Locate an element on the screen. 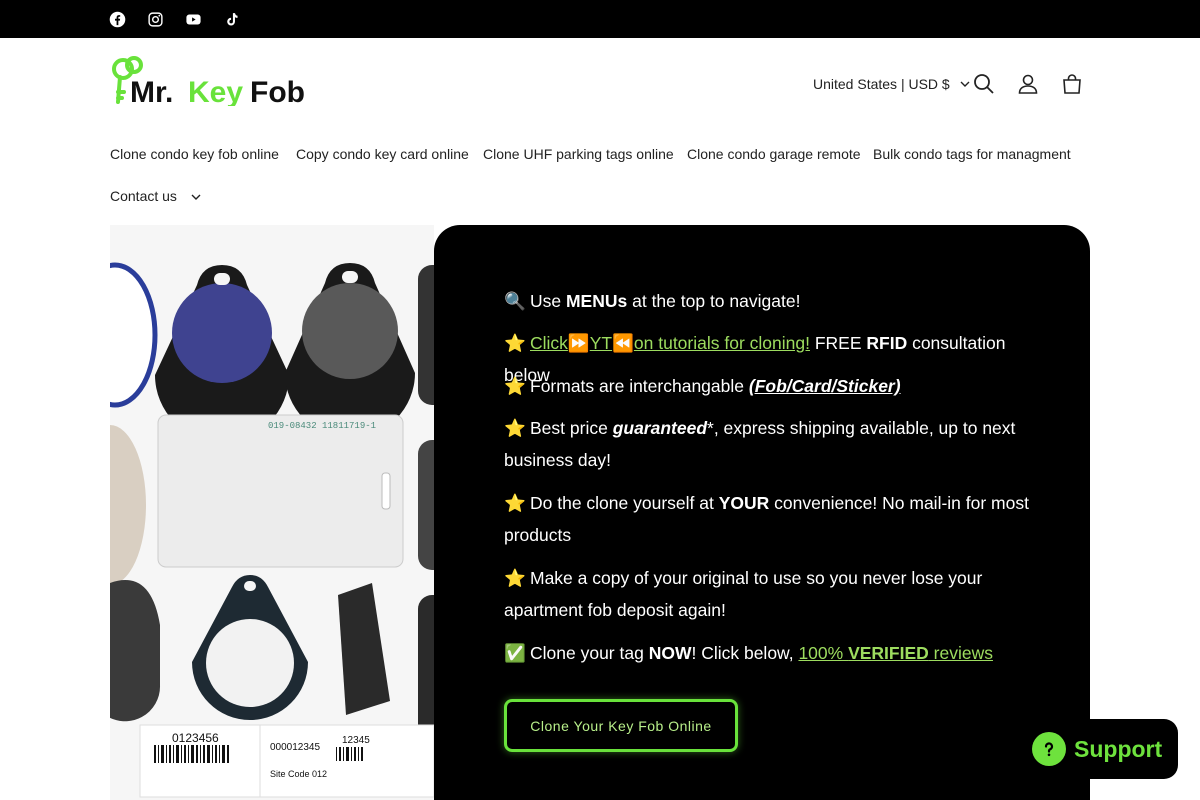  clone-key-fob-button: Clone Your Key Fob Online is located at coordinates (621, 725).